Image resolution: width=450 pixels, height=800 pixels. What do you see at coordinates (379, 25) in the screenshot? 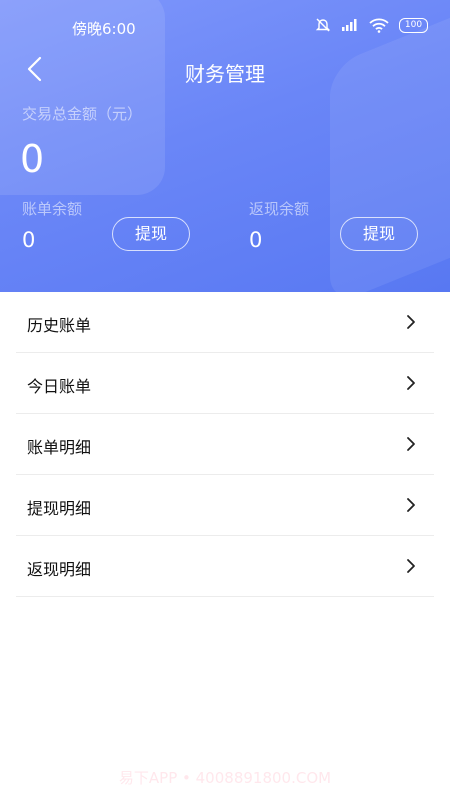
I see `wifi-icon` at bounding box center [379, 25].